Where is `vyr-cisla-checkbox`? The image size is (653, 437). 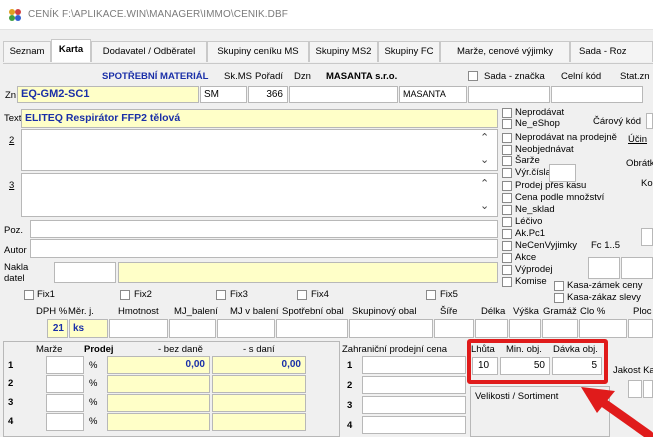
vyr-cisla-checkbox is located at coordinates (507, 173).